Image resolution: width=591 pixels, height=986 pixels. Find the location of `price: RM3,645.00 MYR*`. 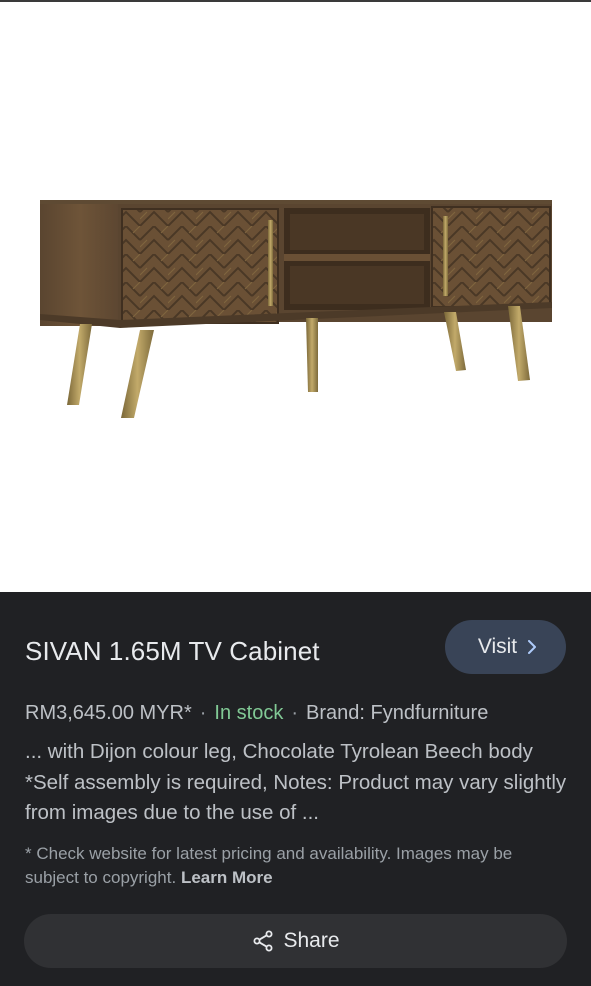

price: RM3,645.00 MYR* is located at coordinates (108, 713).